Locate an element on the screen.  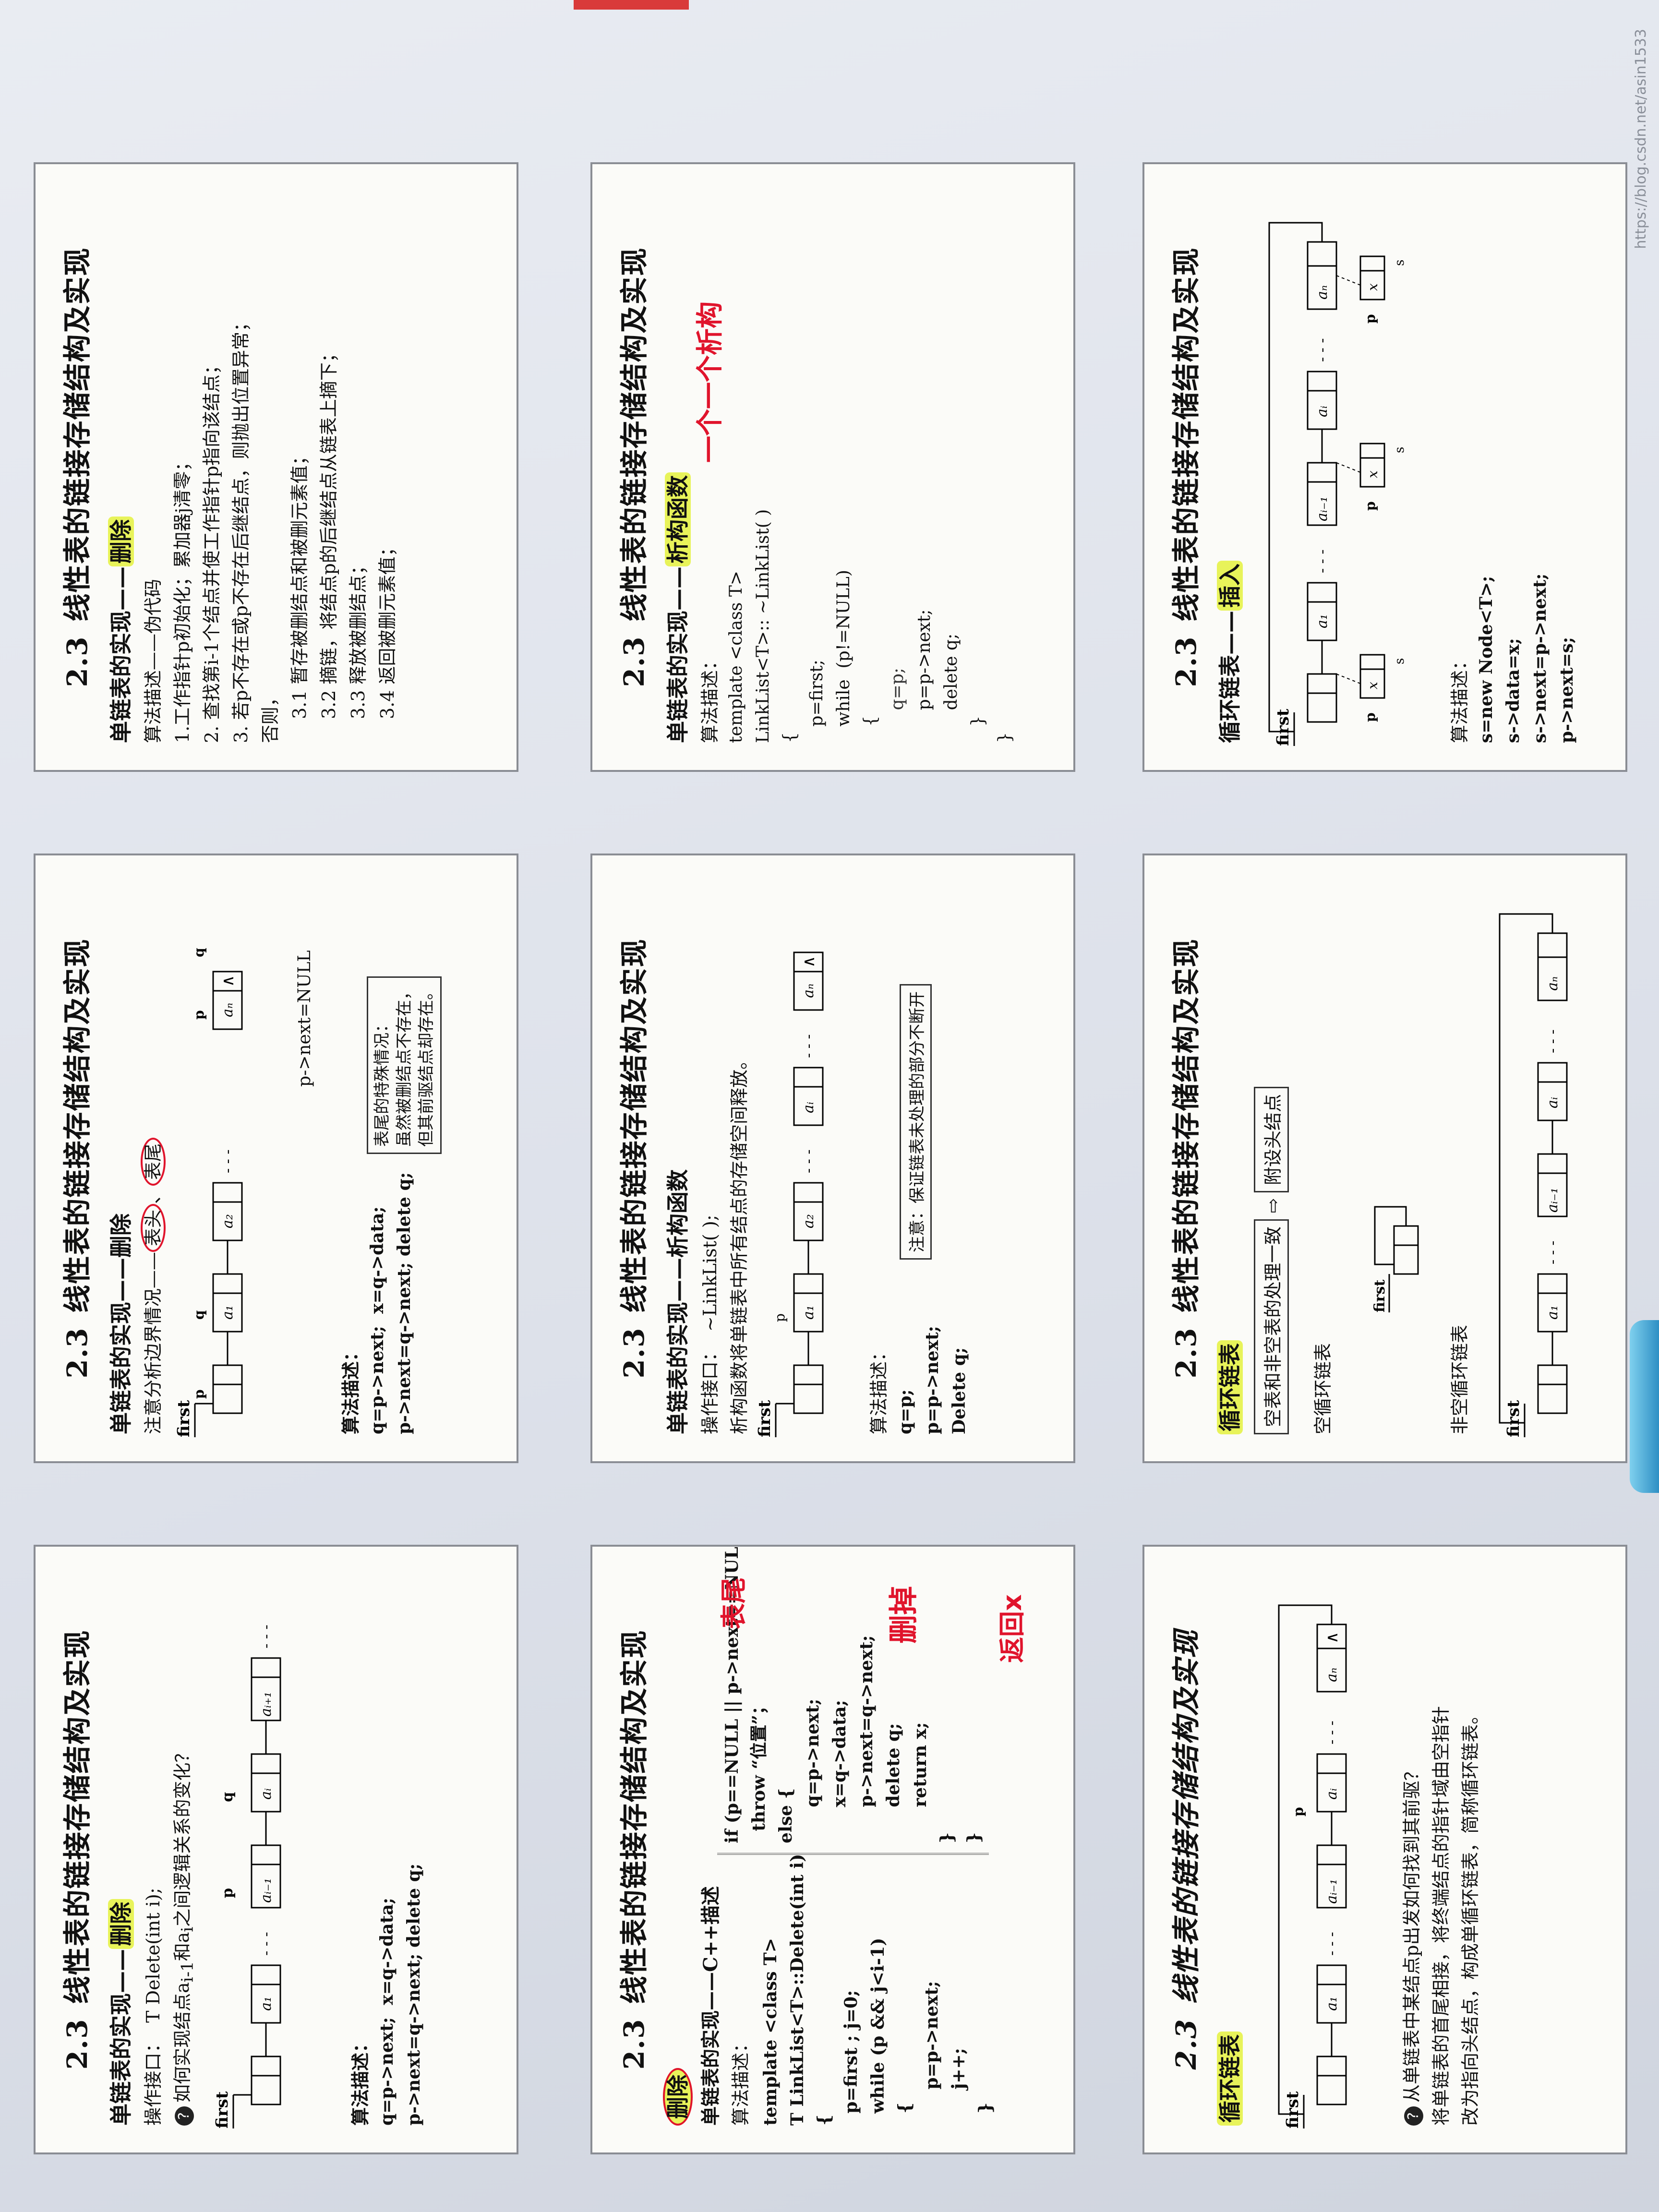
highlighted-term: 删除 is located at coordinates (121, 1236).